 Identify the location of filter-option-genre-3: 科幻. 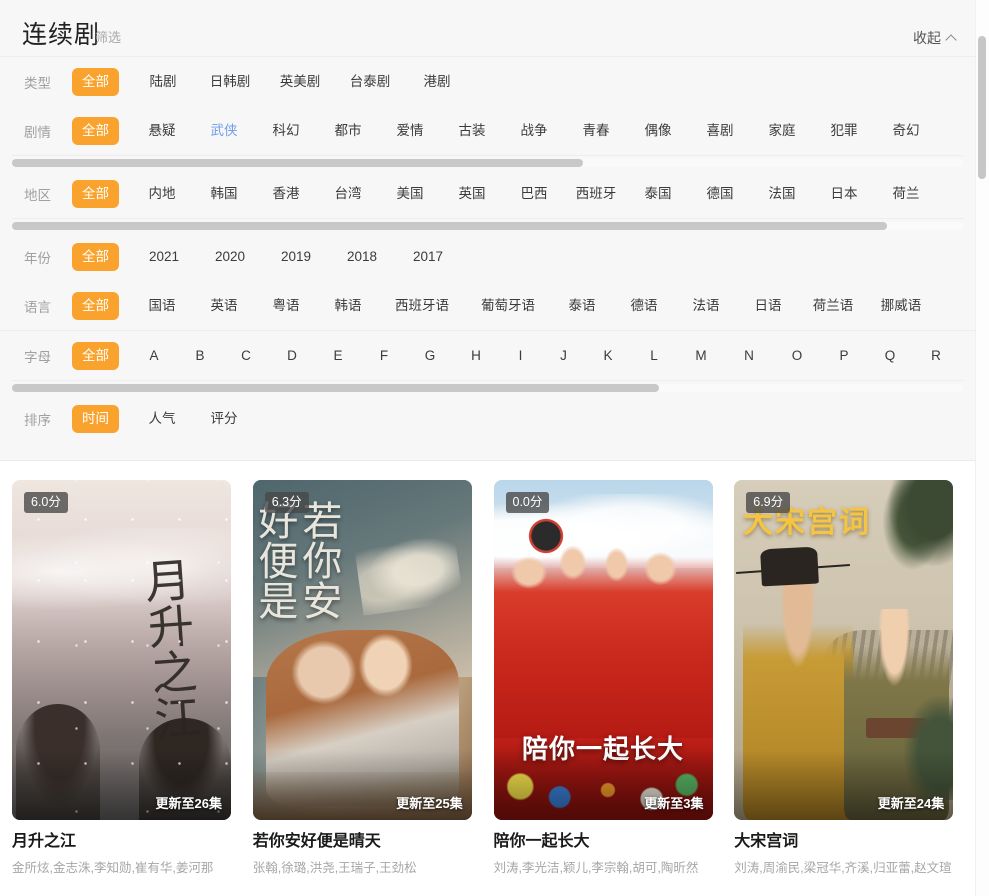
(286, 131).